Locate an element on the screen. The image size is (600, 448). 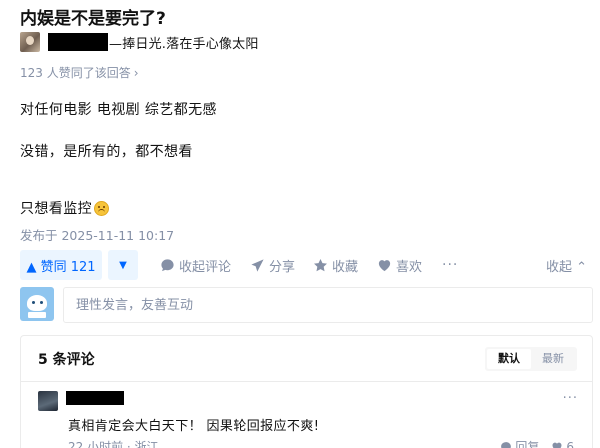
comment-more-icon: ··· is located at coordinates (570, 398).